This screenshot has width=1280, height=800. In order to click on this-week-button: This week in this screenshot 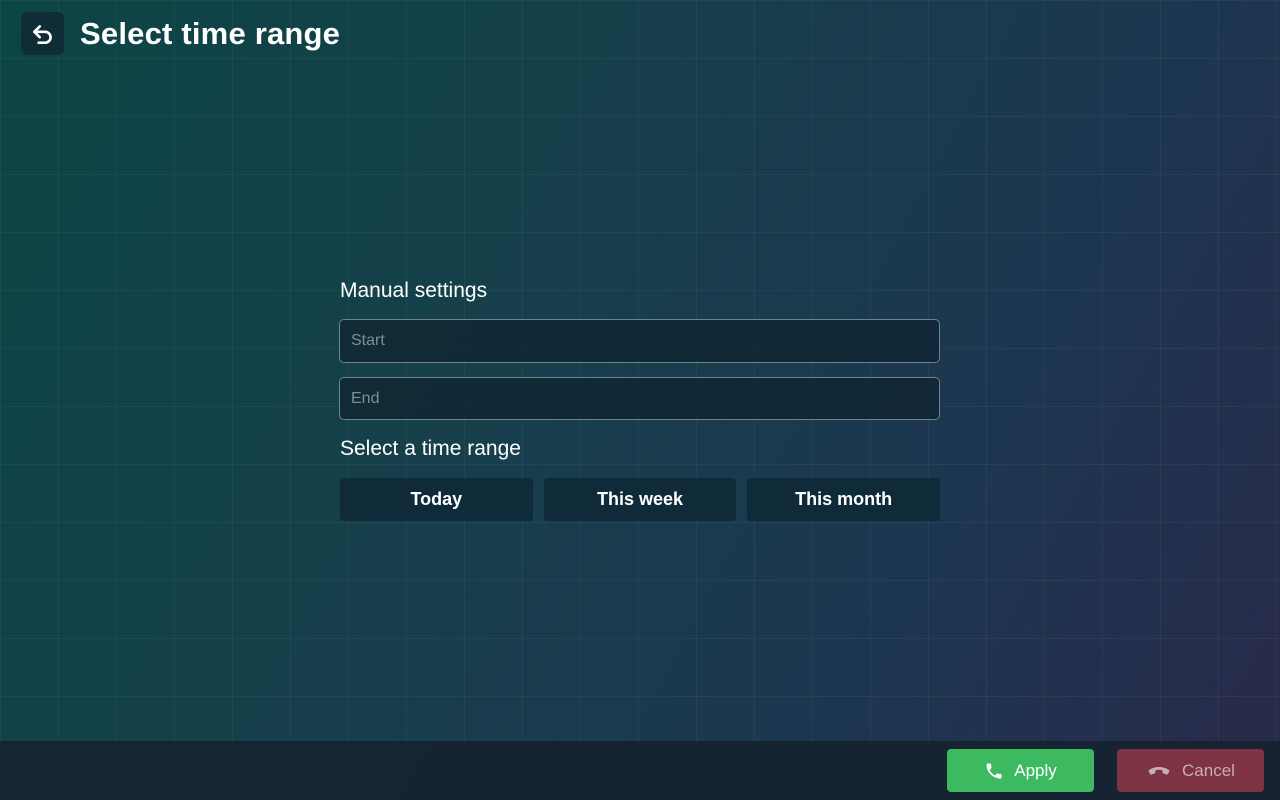, I will do `click(640, 499)`.